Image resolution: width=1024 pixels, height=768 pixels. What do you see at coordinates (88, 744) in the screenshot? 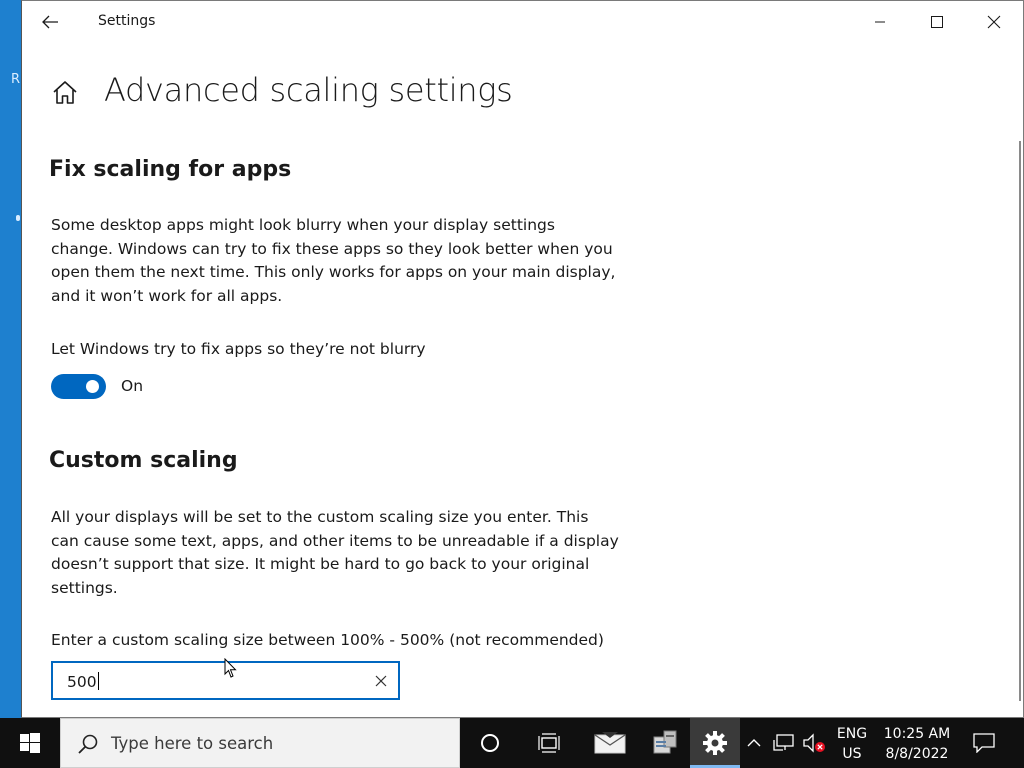
I see `search-icon` at bounding box center [88, 744].